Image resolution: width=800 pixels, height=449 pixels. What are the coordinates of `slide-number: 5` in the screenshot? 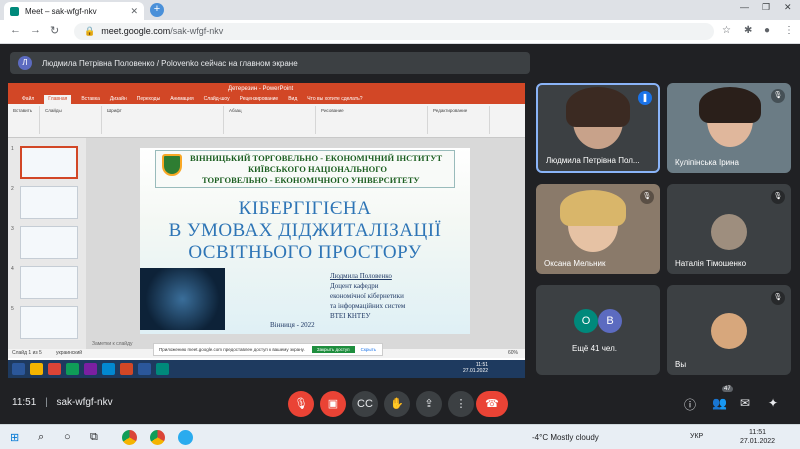 It's located at (12, 309).